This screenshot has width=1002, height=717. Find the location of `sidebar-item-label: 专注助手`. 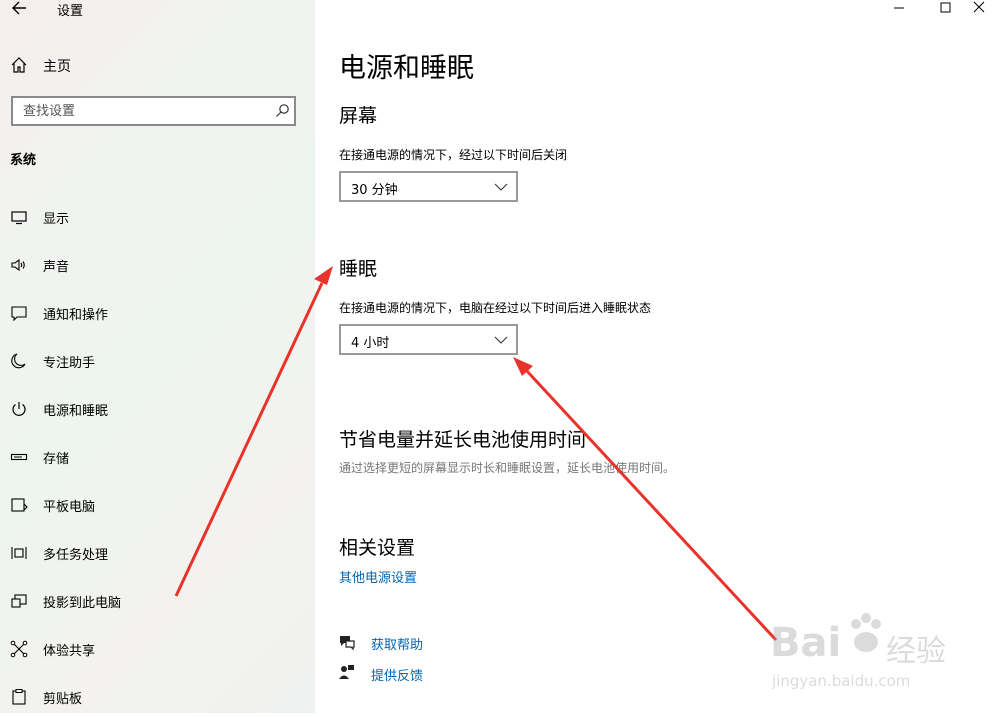

sidebar-item-label: 专注助手 is located at coordinates (69, 363).